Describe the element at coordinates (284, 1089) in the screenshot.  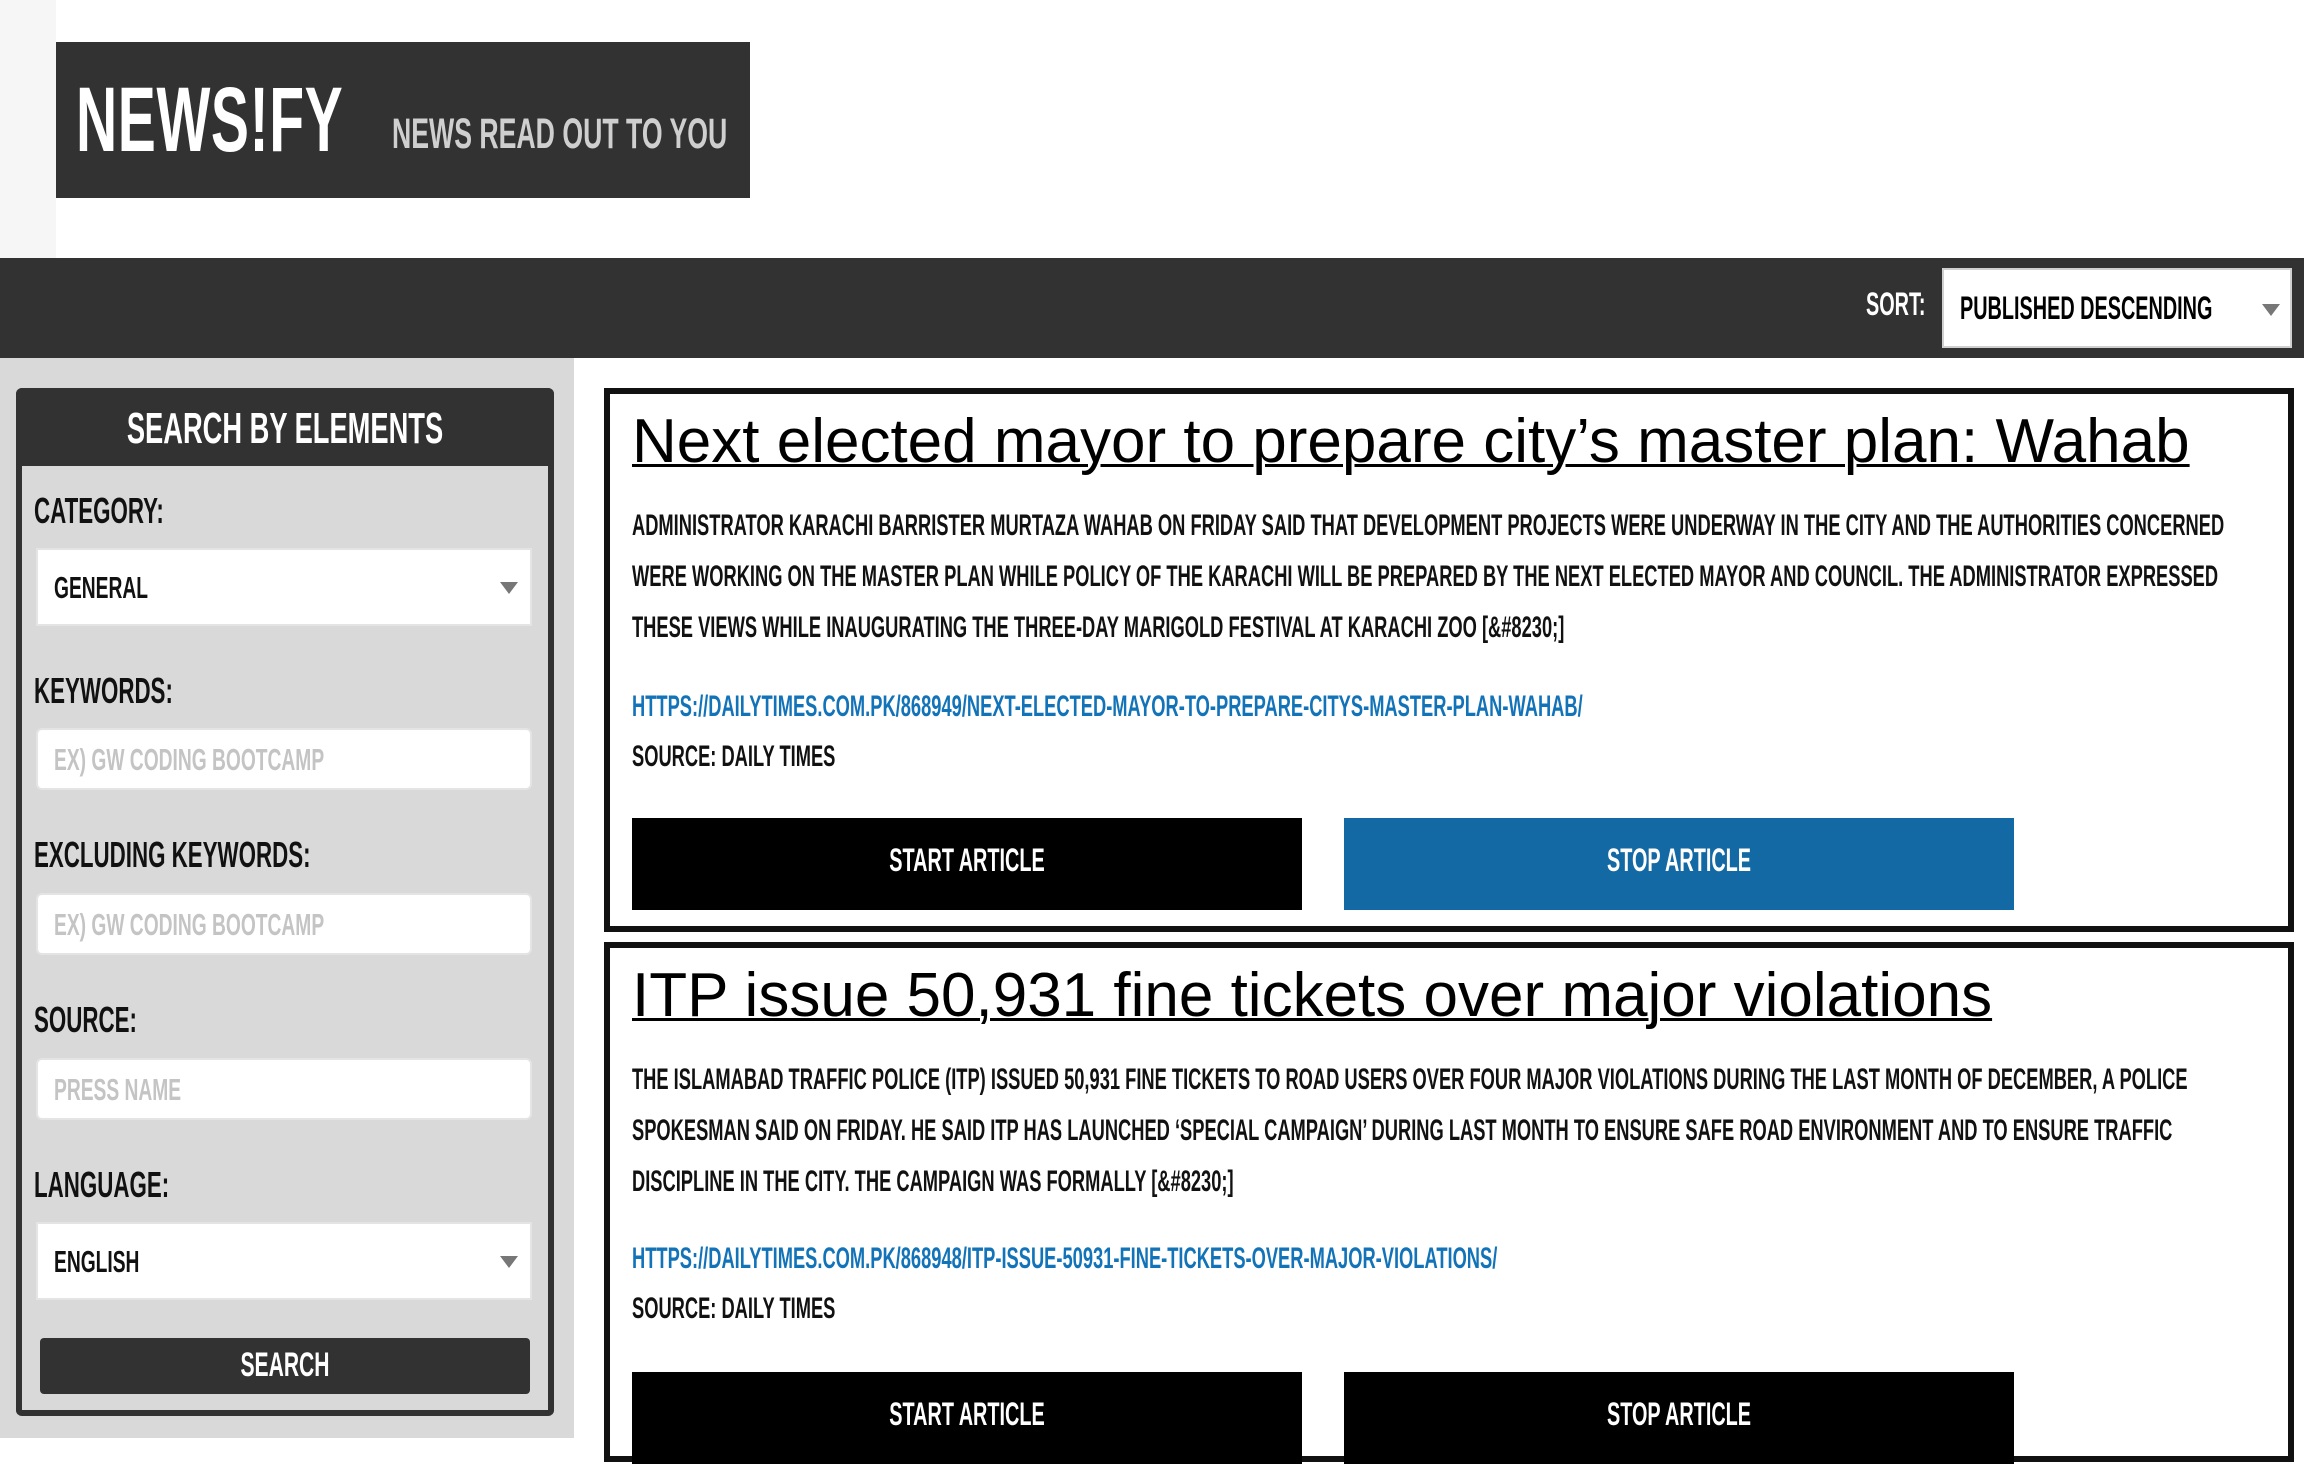
I see `source-input: PRESS NAME` at that location.